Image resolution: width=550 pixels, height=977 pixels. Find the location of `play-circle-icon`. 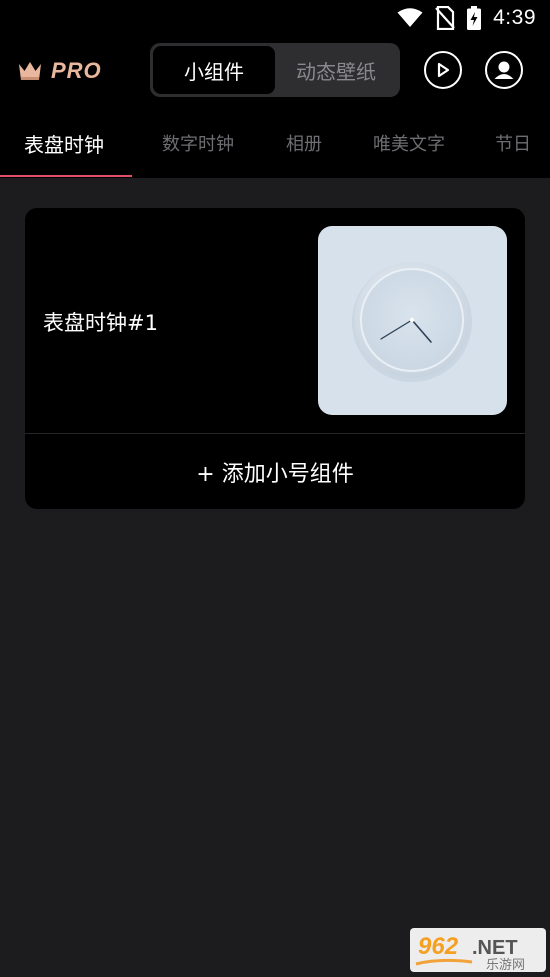

play-circle-icon is located at coordinates (443, 70).